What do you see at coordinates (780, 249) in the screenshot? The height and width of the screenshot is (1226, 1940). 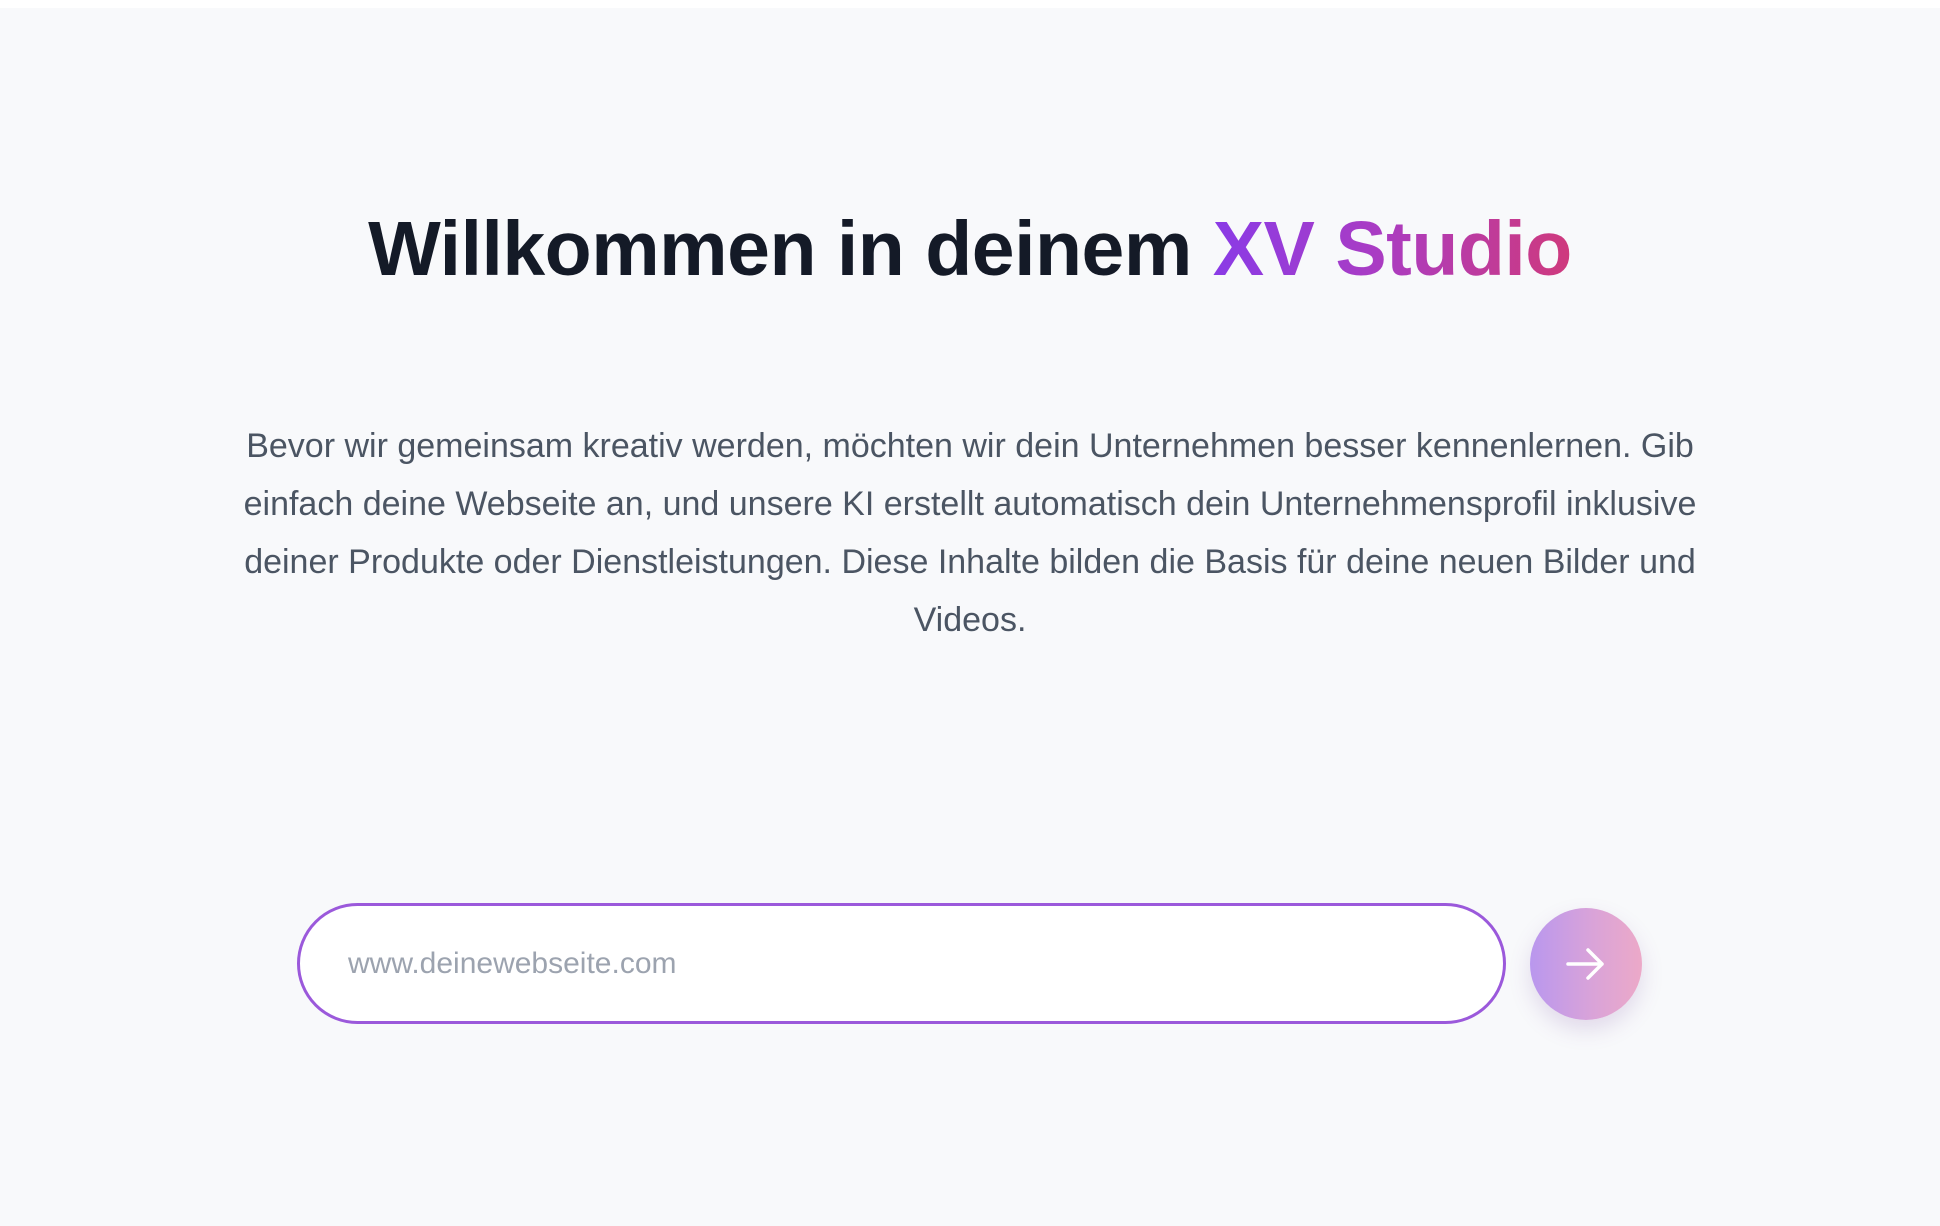 I see `title-prefix: Willkommen in deinem` at bounding box center [780, 249].